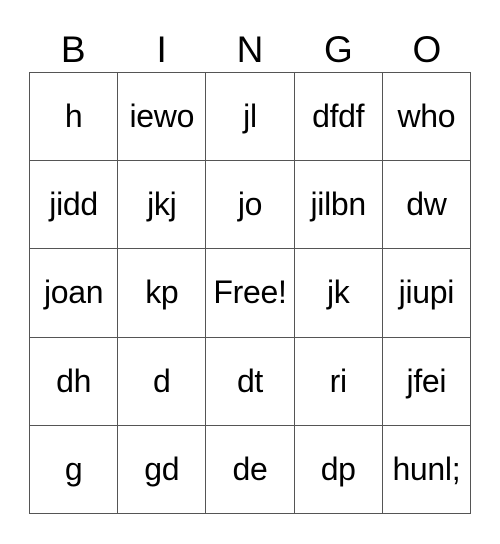  Describe the element at coordinates (338, 381) in the screenshot. I see `bingo-cell: ri` at that location.